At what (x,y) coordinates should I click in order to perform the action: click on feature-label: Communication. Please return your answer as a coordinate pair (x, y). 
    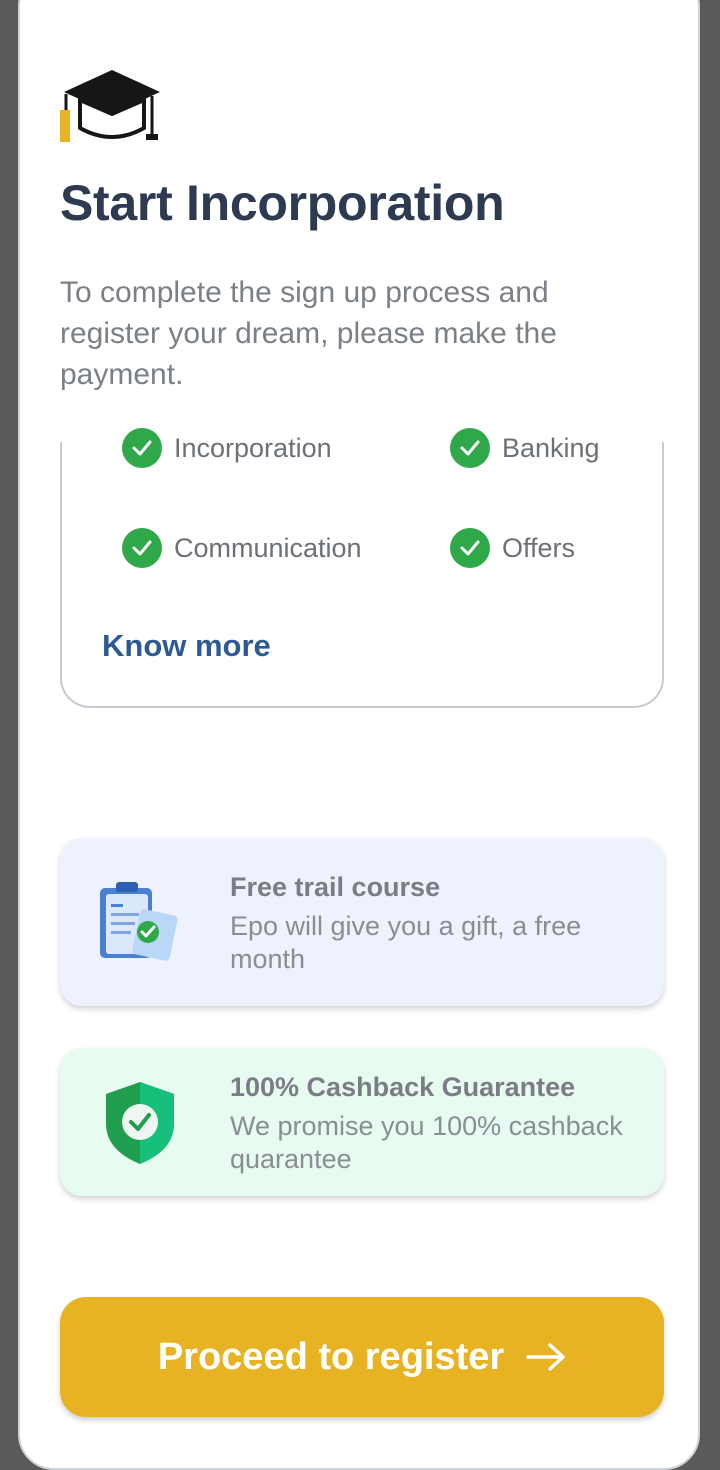
    Looking at the image, I should click on (268, 547).